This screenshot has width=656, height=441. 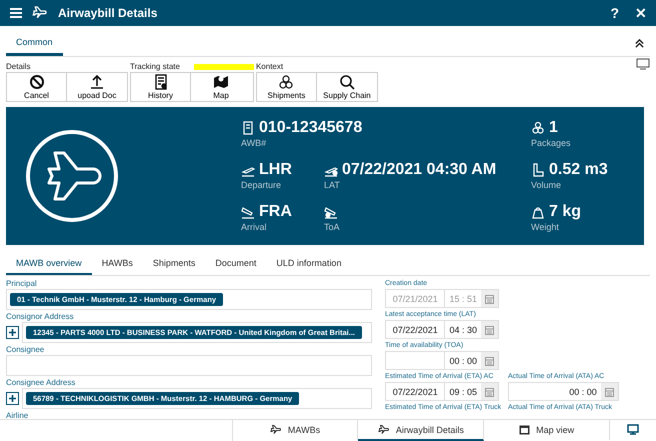 I want to click on summary-label: Weight, so click(x=545, y=227).